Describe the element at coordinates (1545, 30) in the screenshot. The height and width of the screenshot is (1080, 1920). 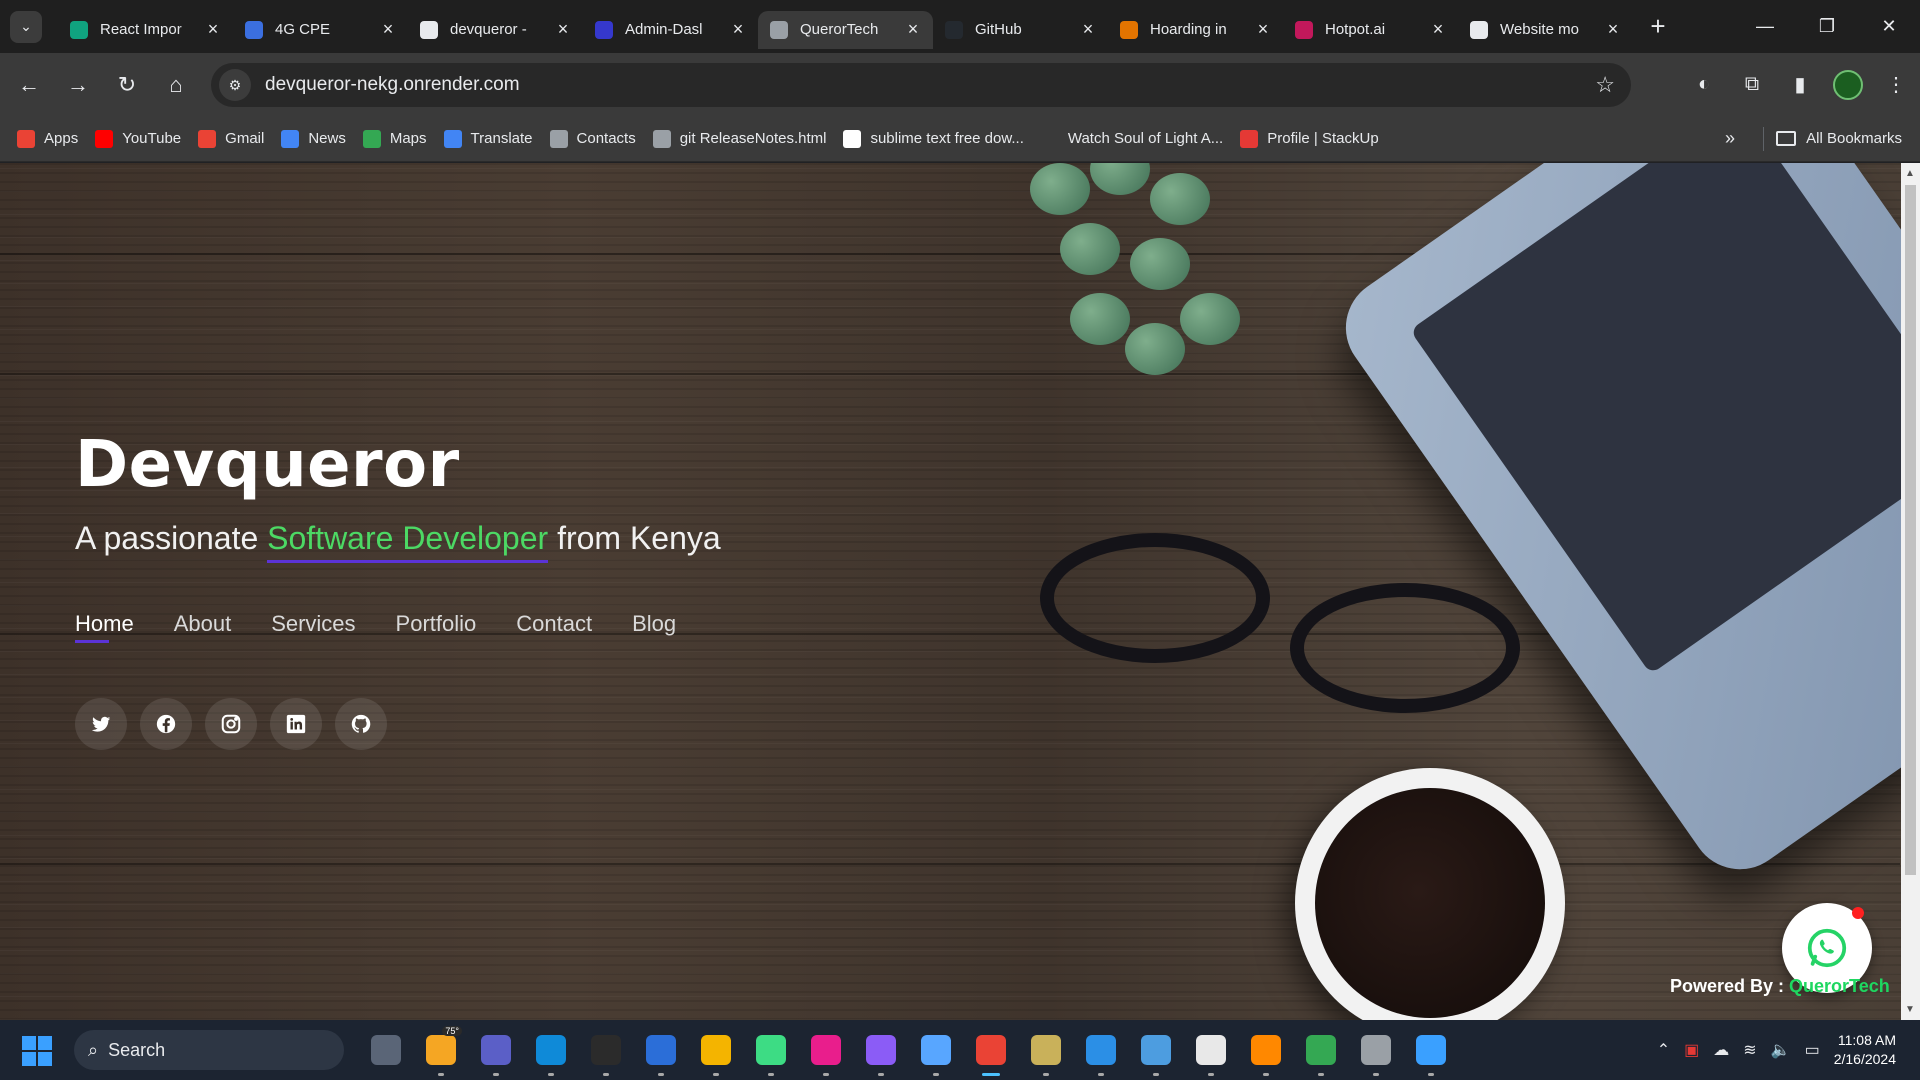
I see `browser-tab: Website mo ×` at that location.